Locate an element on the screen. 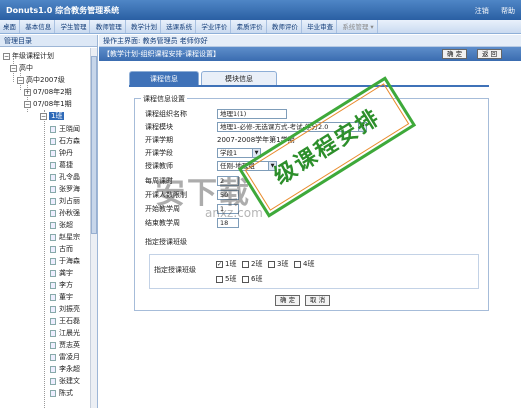 The width and height of the screenshot is (521, 408). tree-node-term-2: +07/08年2期 is located at coordinates (48, 92).